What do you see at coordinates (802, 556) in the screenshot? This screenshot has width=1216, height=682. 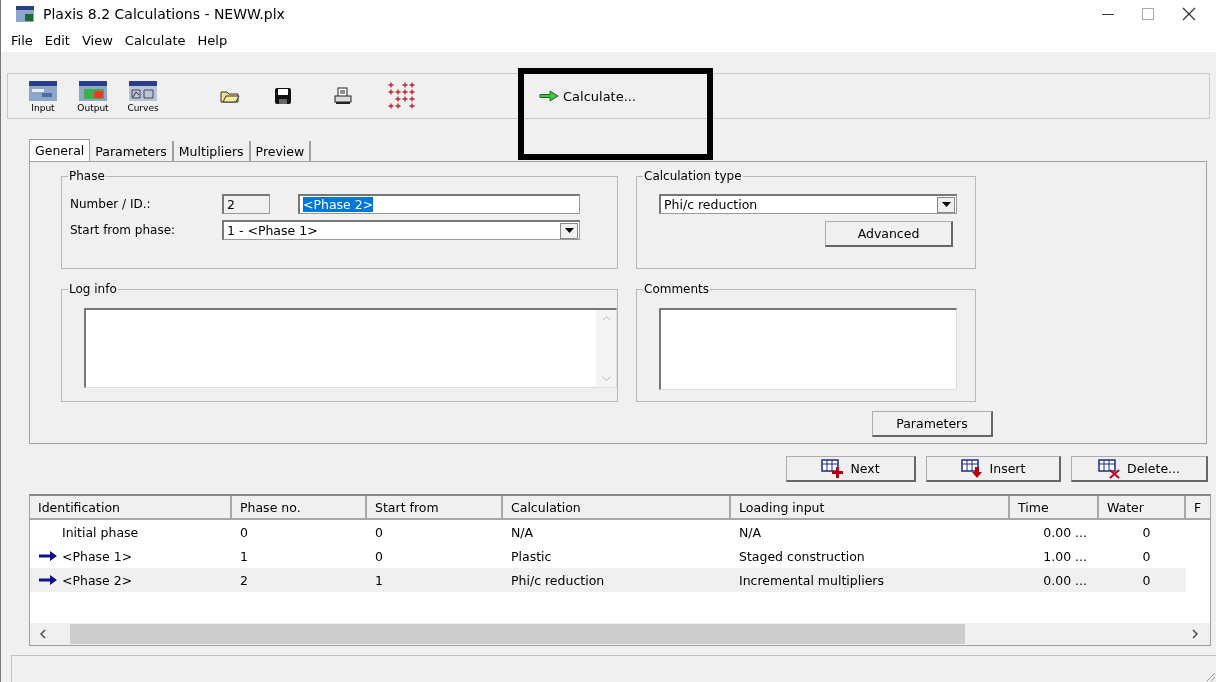 I see `table-cell: Staged construction` at bounding box center [802, 556].